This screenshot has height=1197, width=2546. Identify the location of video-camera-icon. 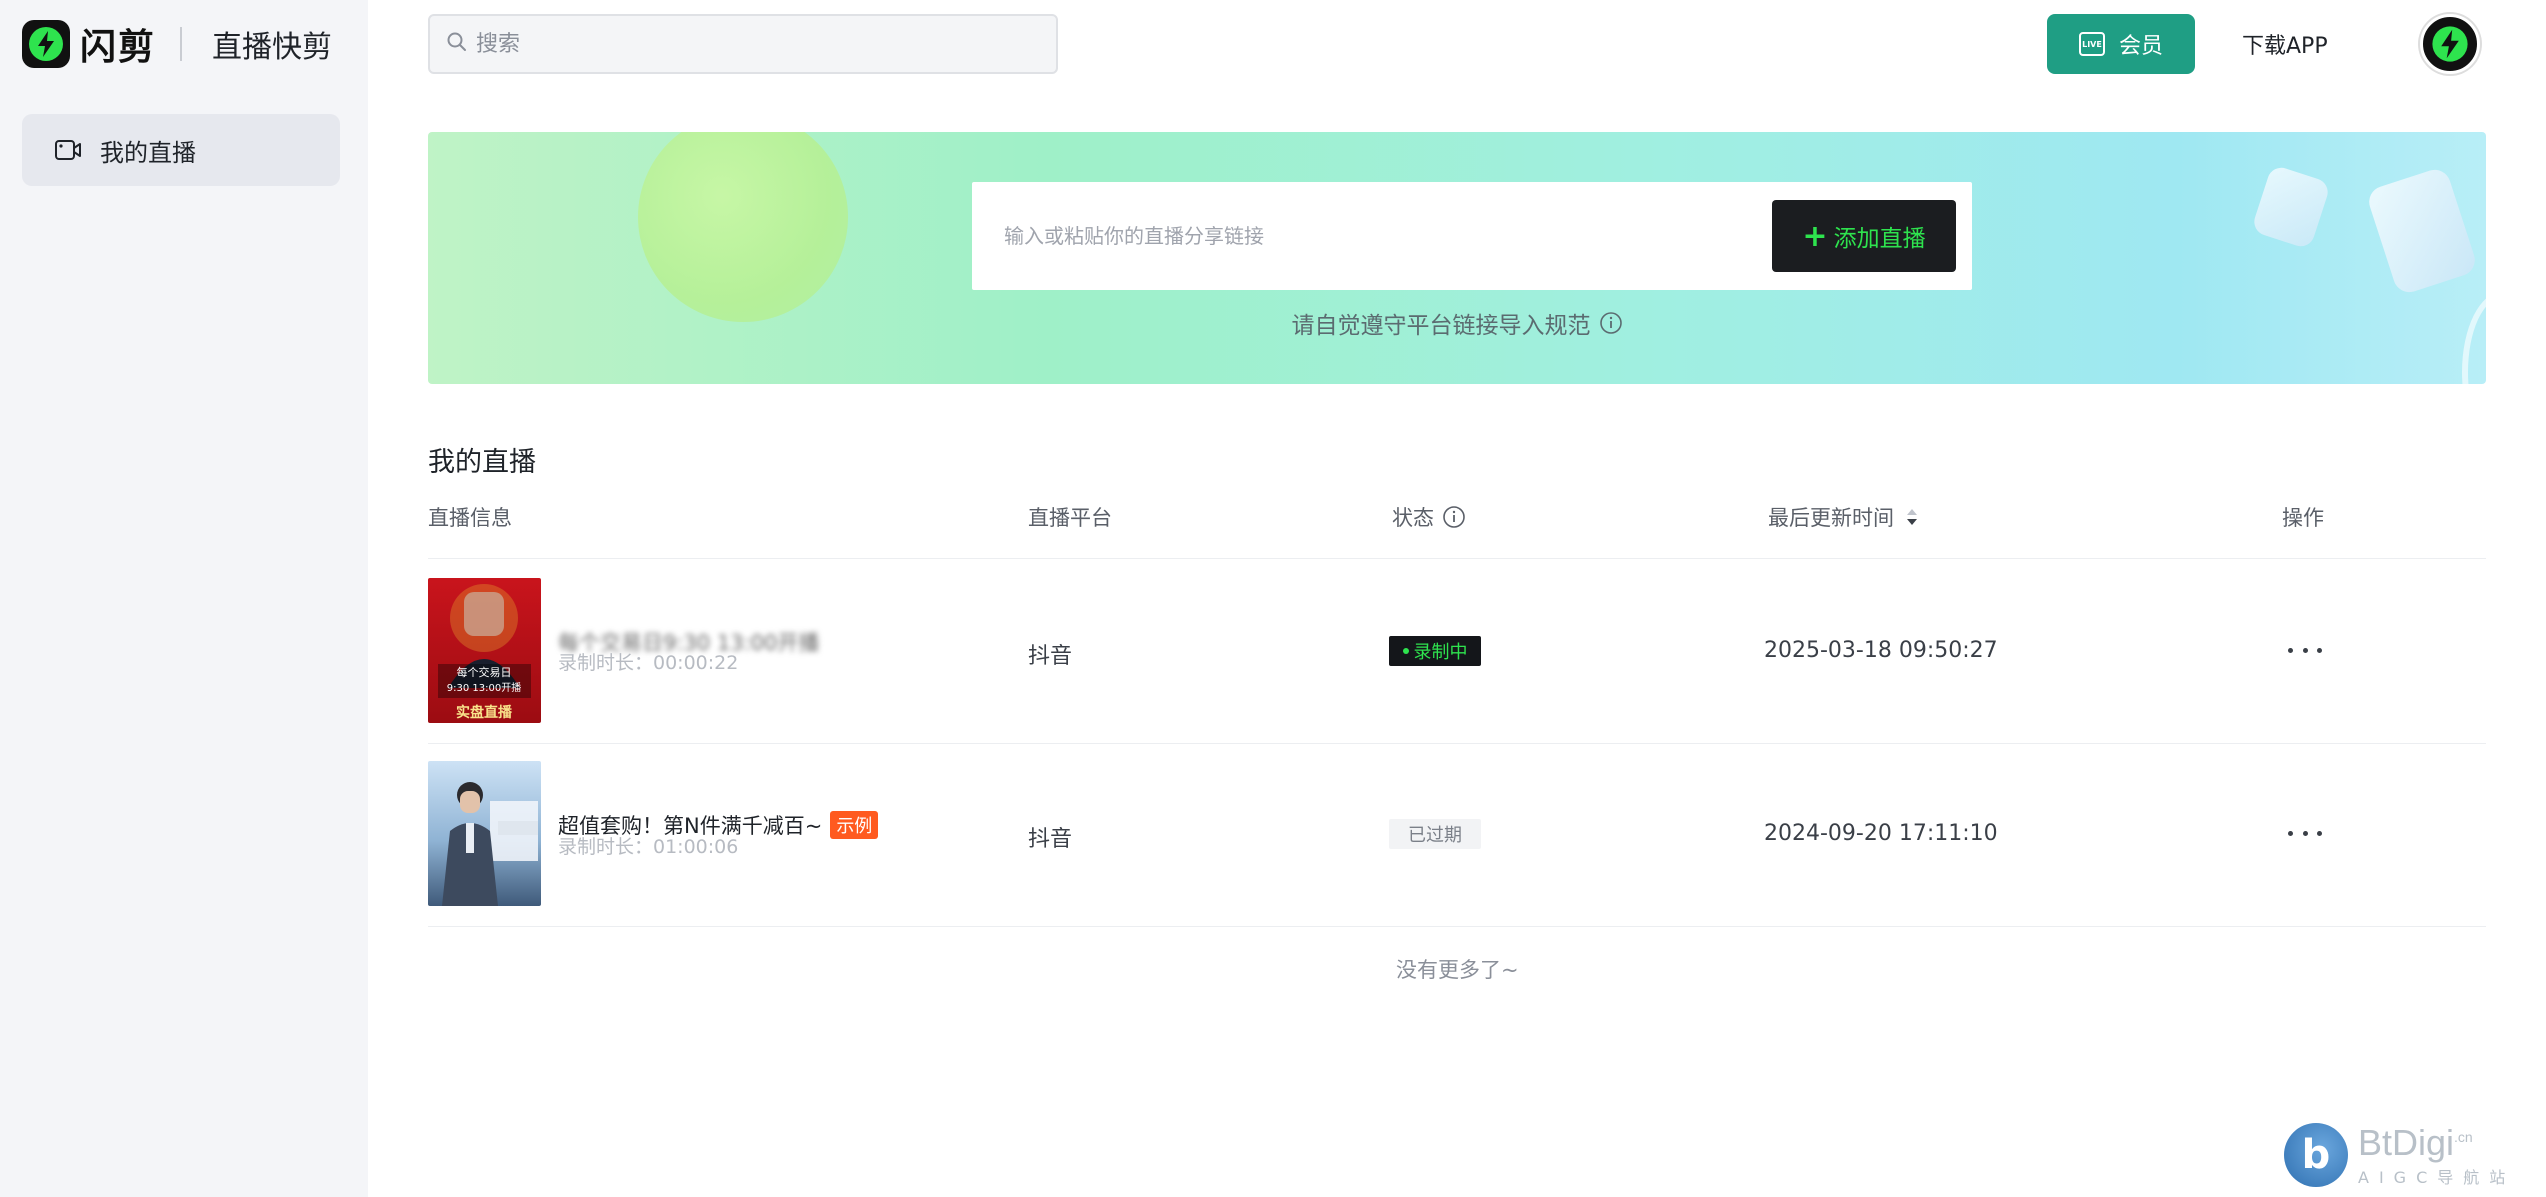
(68, 150).